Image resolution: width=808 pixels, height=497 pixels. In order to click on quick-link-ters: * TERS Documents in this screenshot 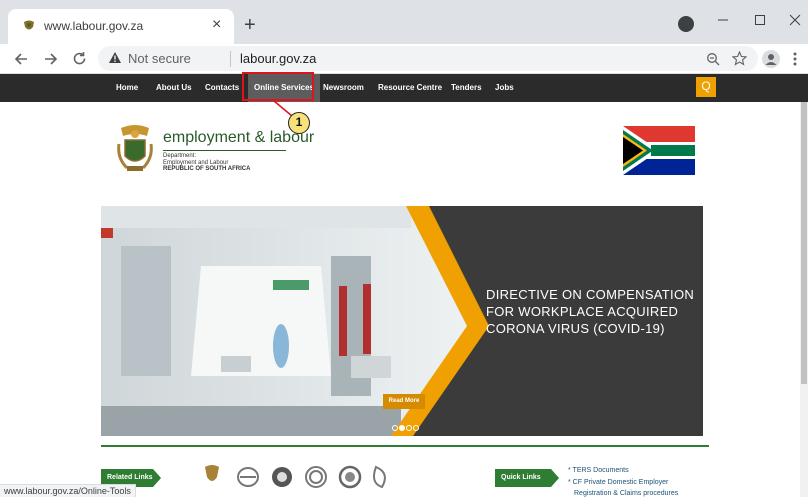, I will do `click(598, 470)`.